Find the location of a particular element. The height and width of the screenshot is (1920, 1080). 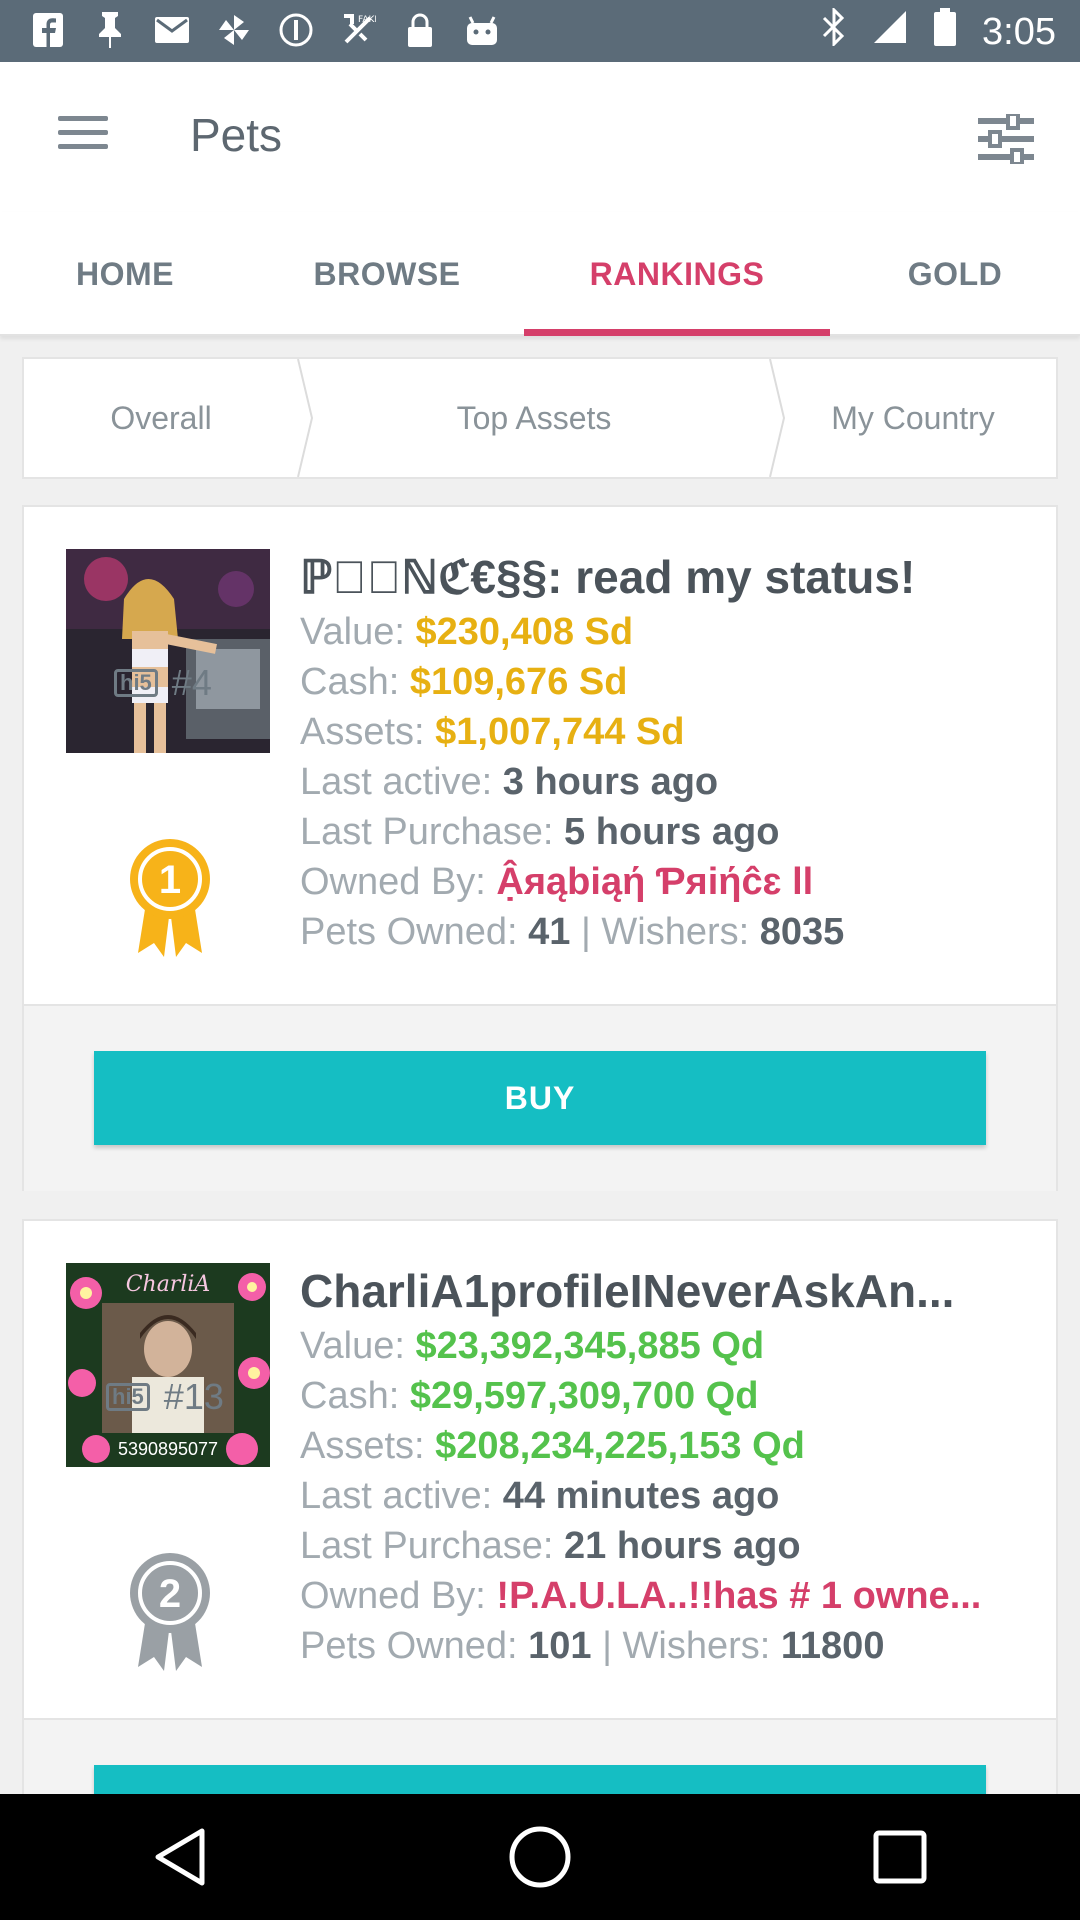

android-icon is located at coordinates (482, 30).